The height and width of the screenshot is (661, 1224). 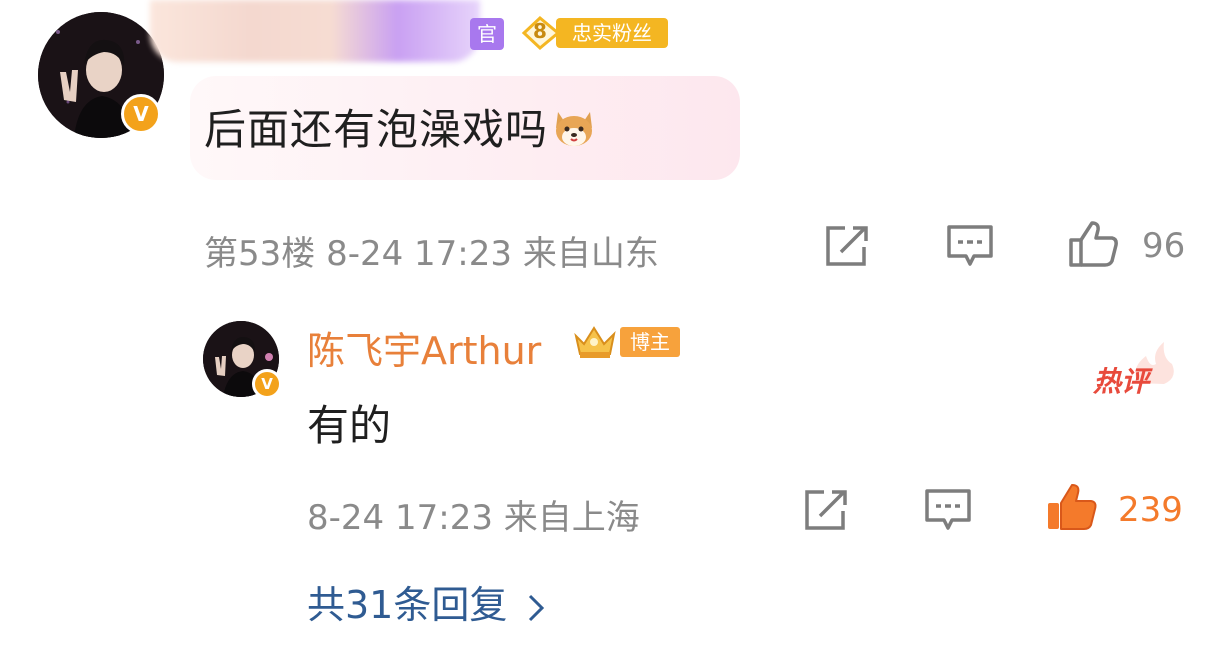 I want to click on reply-text: 有的, so click(x=349, y=425).